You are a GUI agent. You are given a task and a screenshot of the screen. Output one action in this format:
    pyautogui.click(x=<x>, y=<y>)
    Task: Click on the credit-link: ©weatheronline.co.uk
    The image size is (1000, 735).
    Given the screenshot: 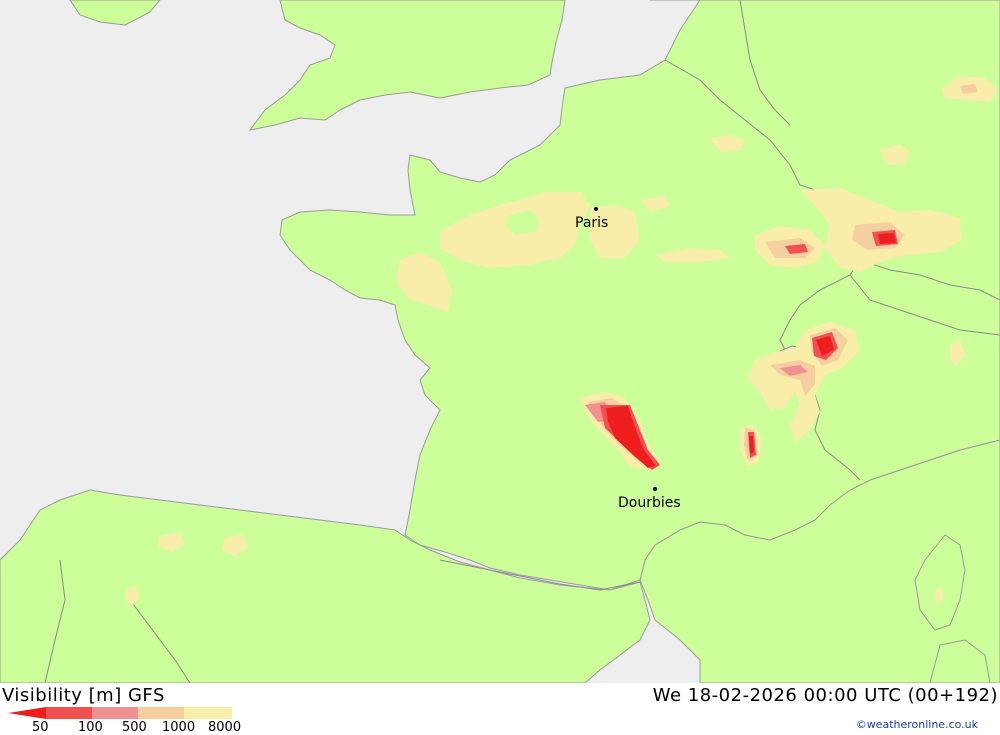 What is the action you would take?
    pyautogui.click(x=917, y=724)
    